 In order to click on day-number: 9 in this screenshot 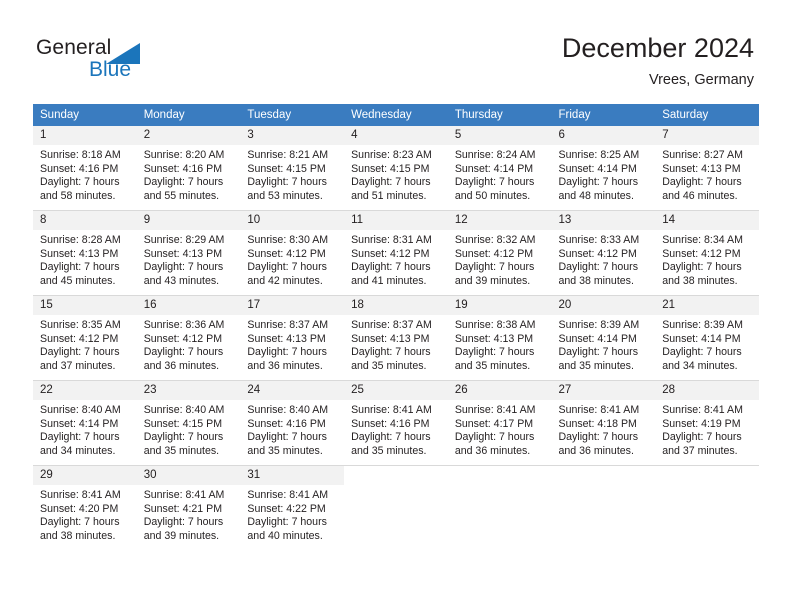, I will do `click(188, 220)`.